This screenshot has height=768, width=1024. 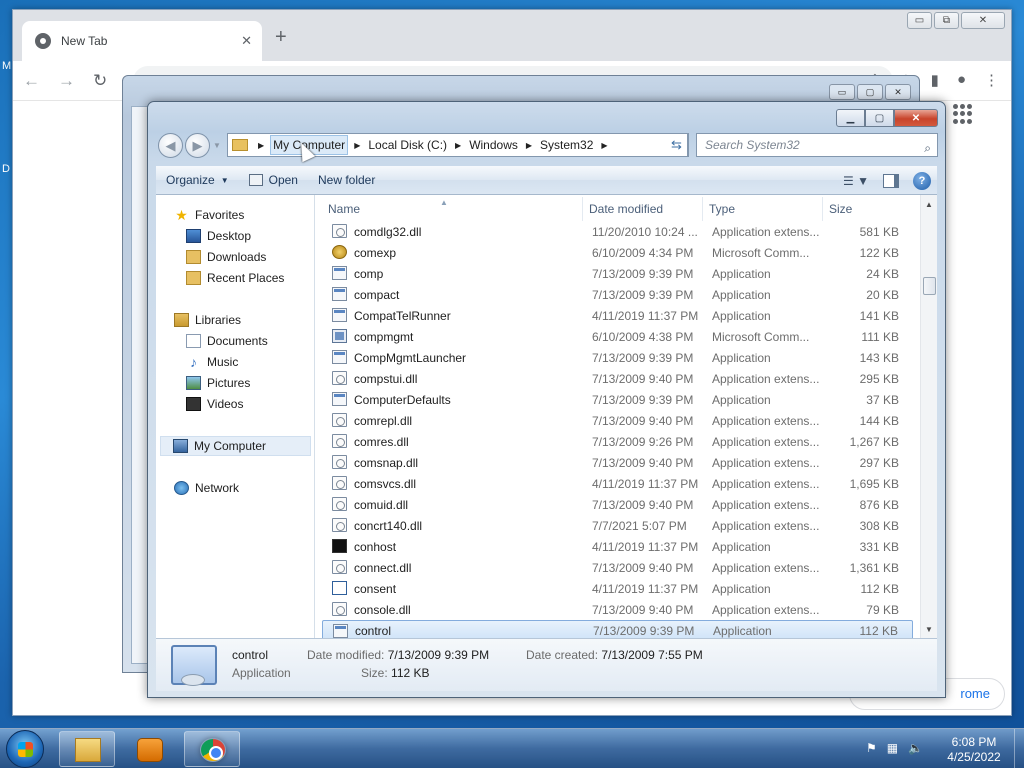 I want to click on breadcrumb-windows: Windows, so click(x=493, y=145).